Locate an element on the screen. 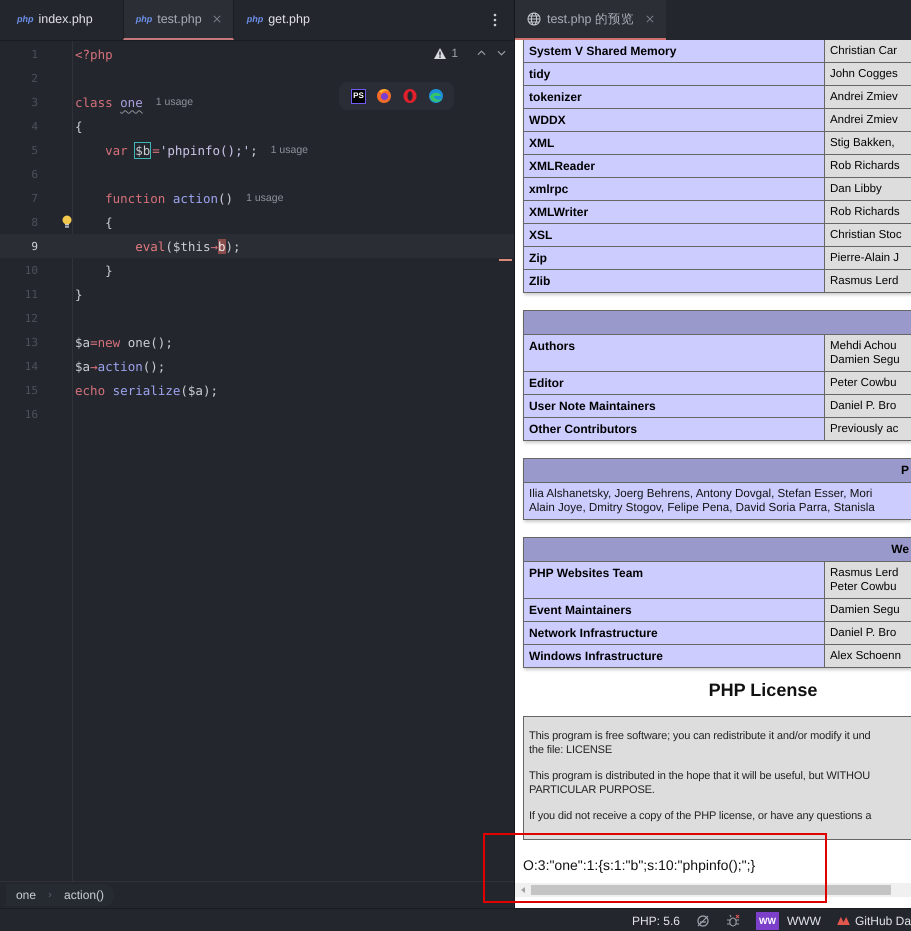  table-cell: XMLWriter is located at coordinates (674, 212).